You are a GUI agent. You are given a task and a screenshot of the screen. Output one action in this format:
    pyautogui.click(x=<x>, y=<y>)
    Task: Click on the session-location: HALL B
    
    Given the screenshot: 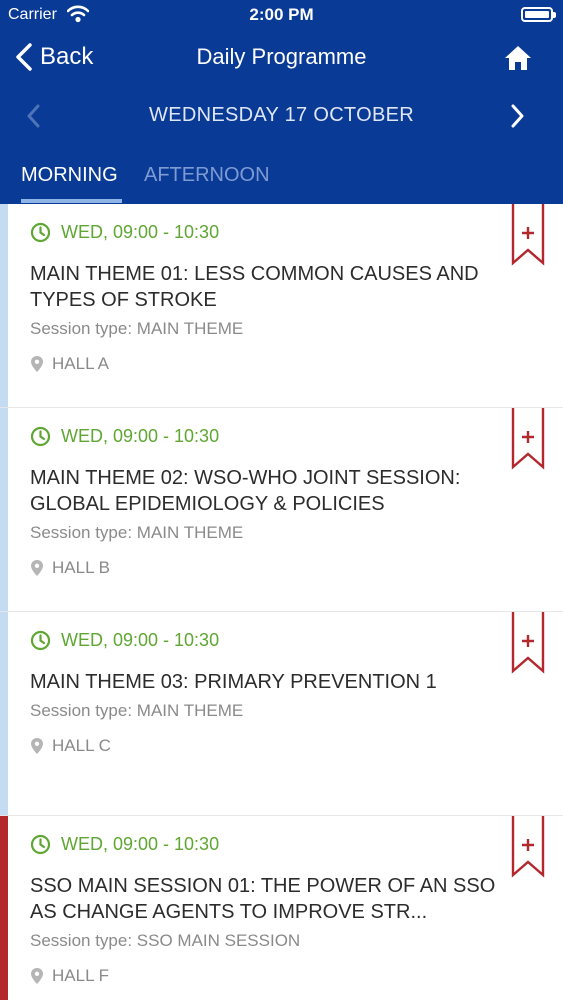 What is the action you would take?
    pyautogui.click(x=70, y=568)
    